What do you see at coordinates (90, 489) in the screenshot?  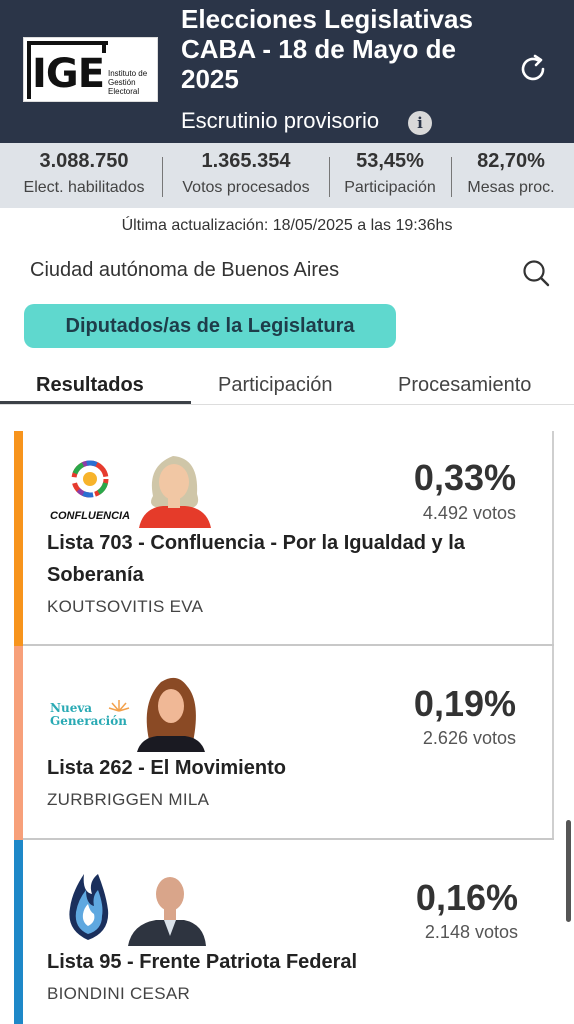 I see `confluencia-logo: CONFLUENCIA` at bounding box center [90, 489].